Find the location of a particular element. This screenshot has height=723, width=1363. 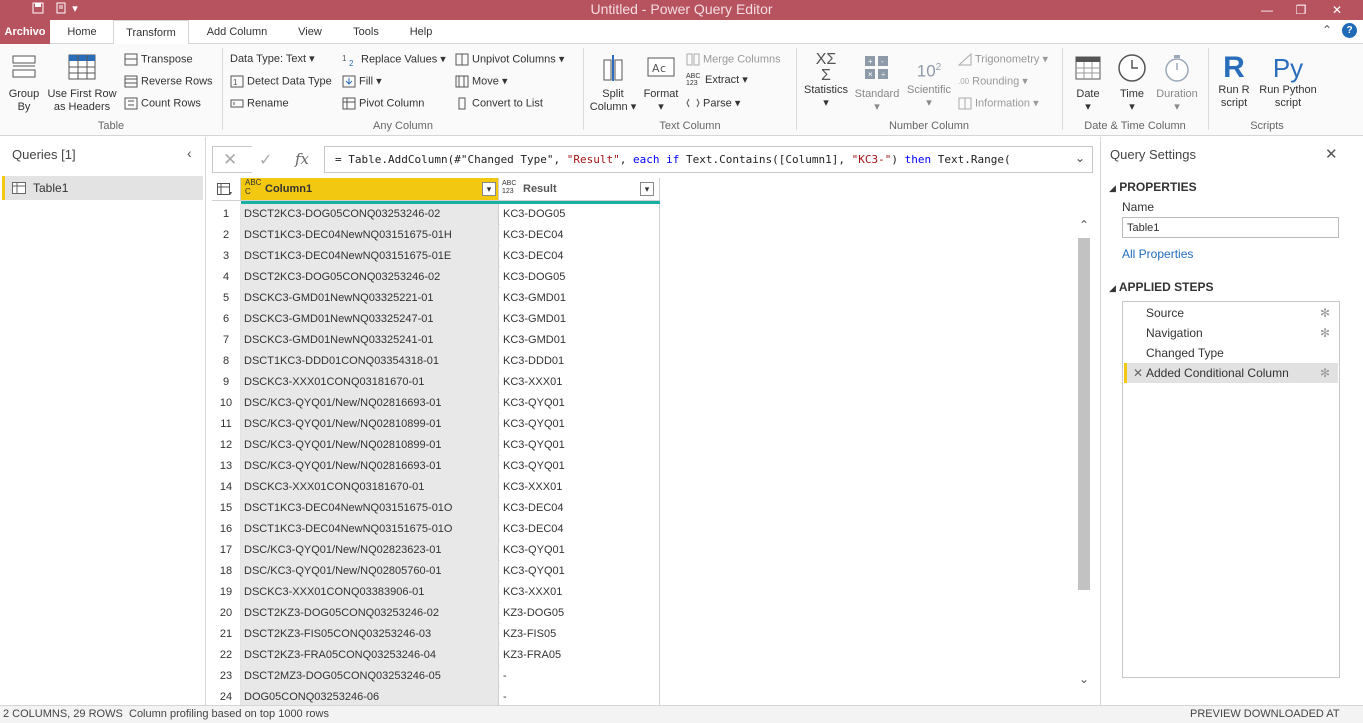

step-source: Source ✻ is located at coordinates (1231, 313).